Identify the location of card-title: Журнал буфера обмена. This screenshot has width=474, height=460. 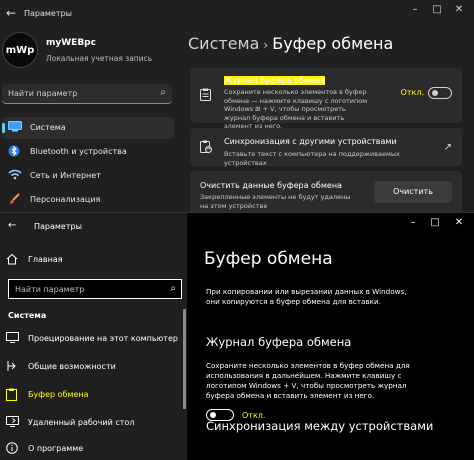
(275, 80).